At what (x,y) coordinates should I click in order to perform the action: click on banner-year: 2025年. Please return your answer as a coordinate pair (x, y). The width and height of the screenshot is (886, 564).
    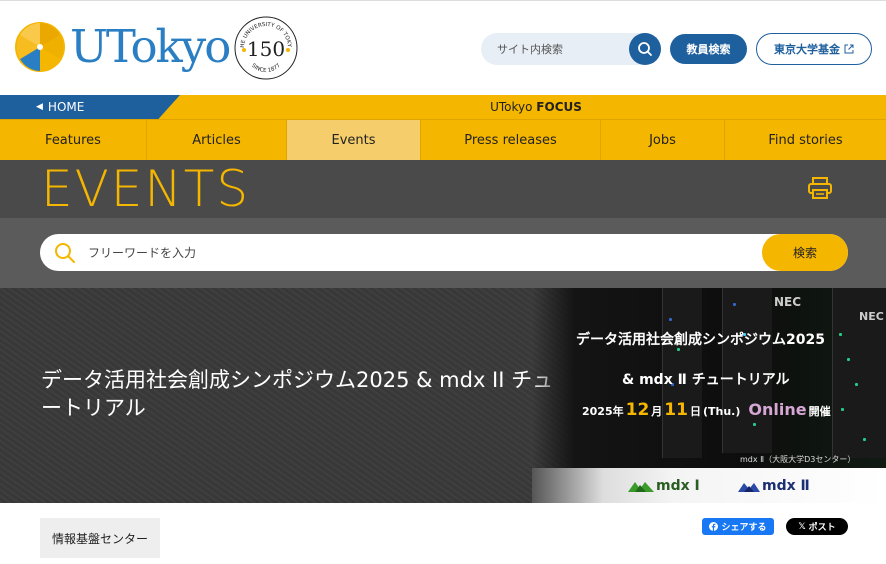
    Looking at the image, I should click on (603, 411).